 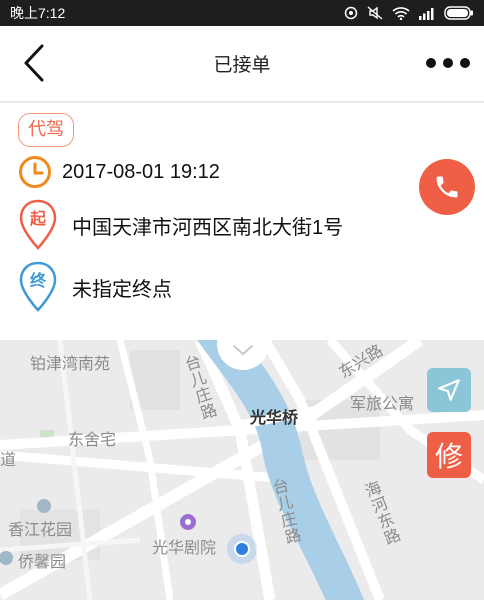 What do you see at coordinates (274, 418) in the screenshot?
I see `map-label-guanghuaqiao: 光华桥` at bounding box center [274, 418].